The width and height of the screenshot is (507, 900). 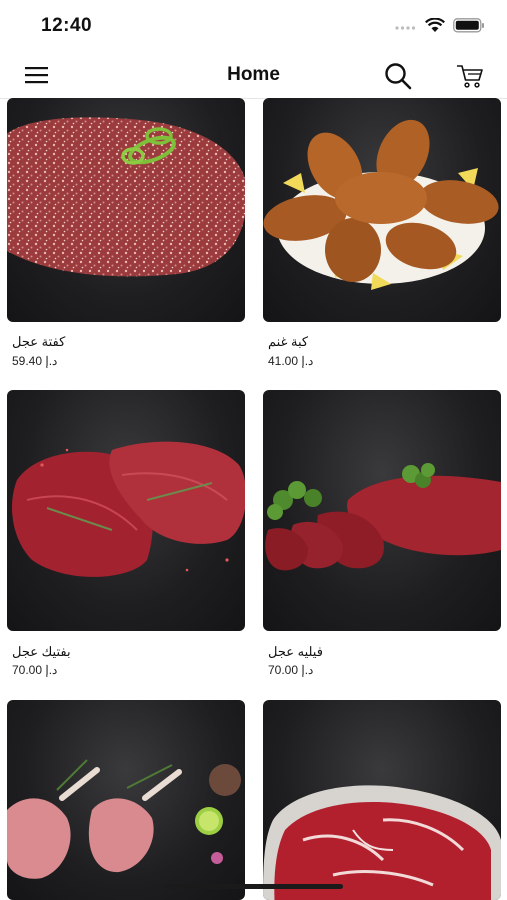 I want to click on product-price-value: 41.00, so click(x=283, y=361).